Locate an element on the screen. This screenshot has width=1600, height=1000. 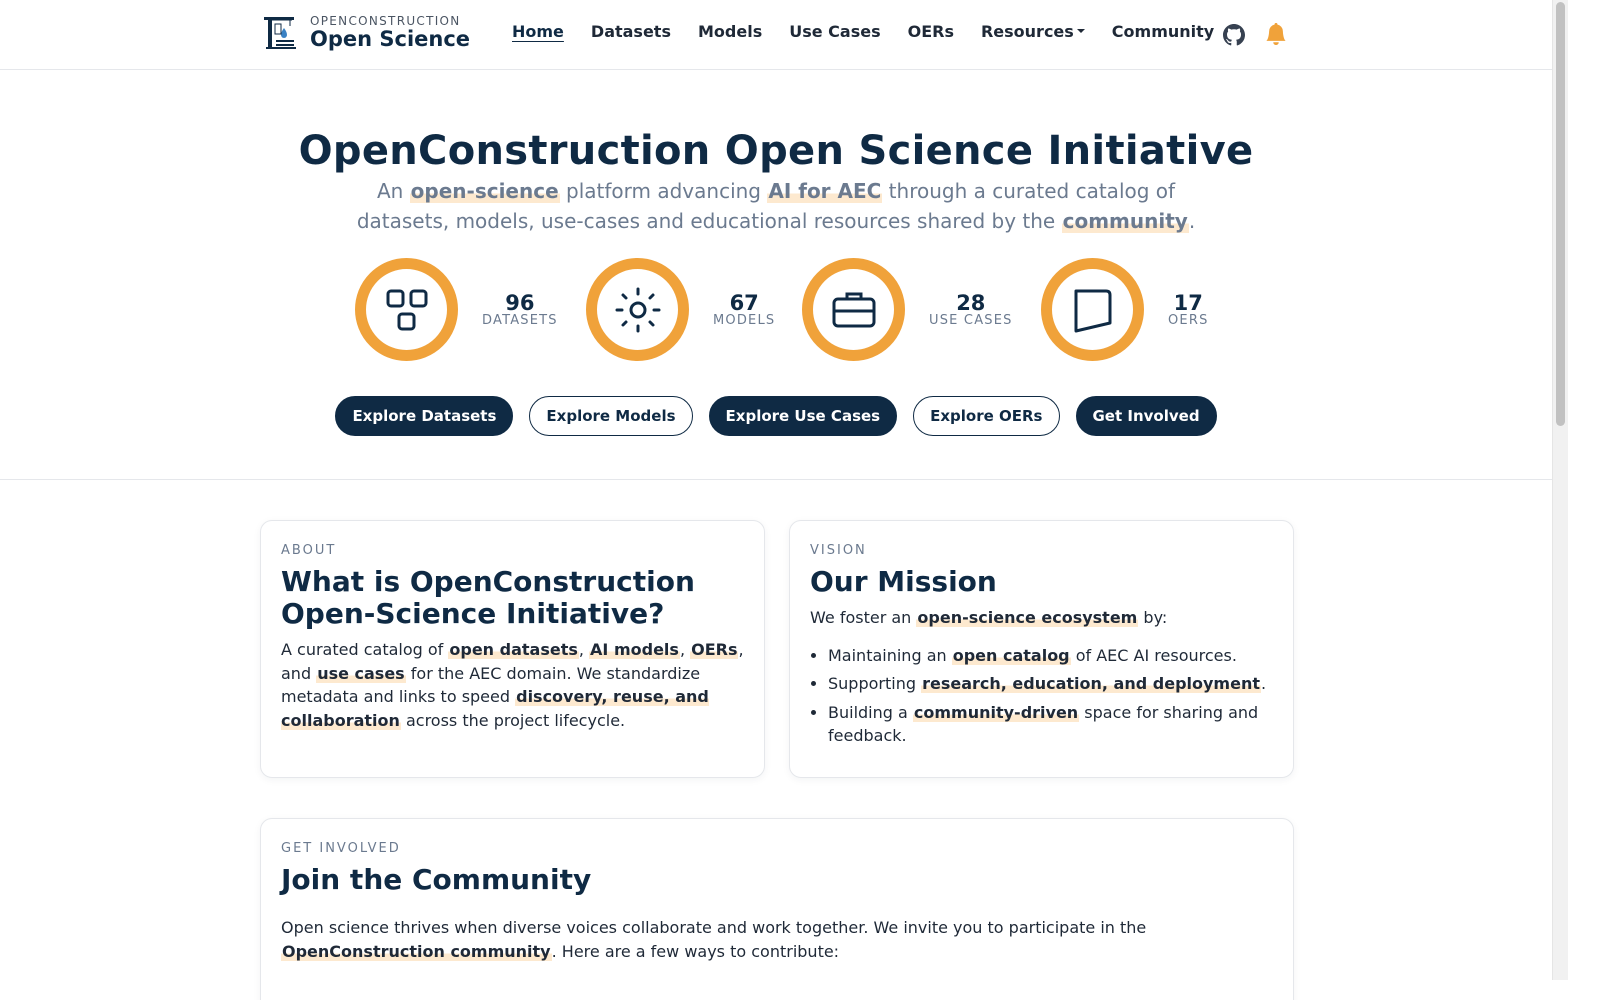
brand-name: Open Science is located at coordinates (390, 39).